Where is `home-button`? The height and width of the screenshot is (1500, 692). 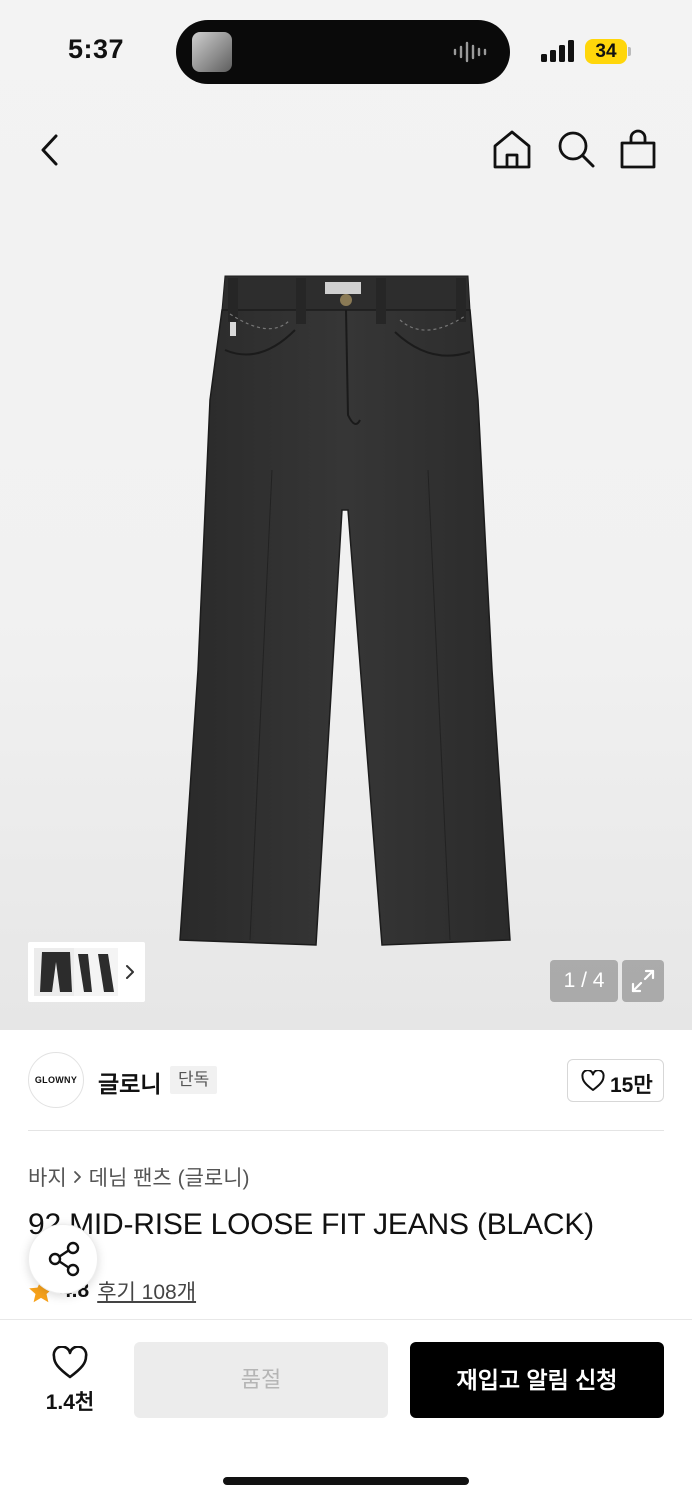 home-button is located at coordinates (512, 149).